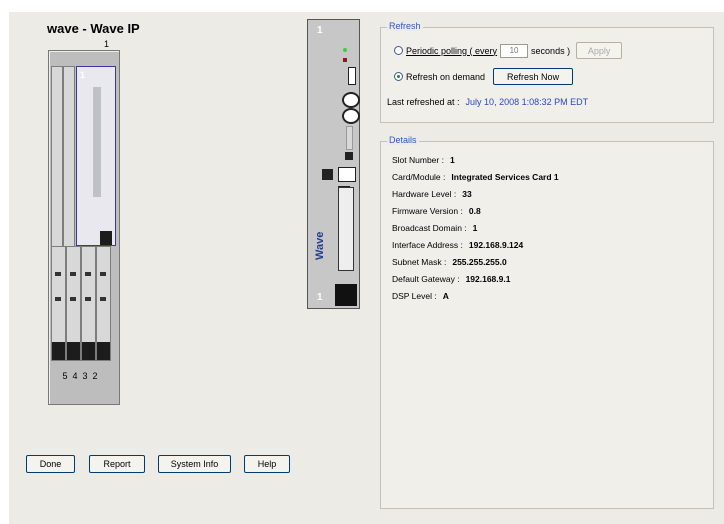 The height and width of the screenshot is (524, 724). I want to click on detail-value: 0.8, so click(474, 211).